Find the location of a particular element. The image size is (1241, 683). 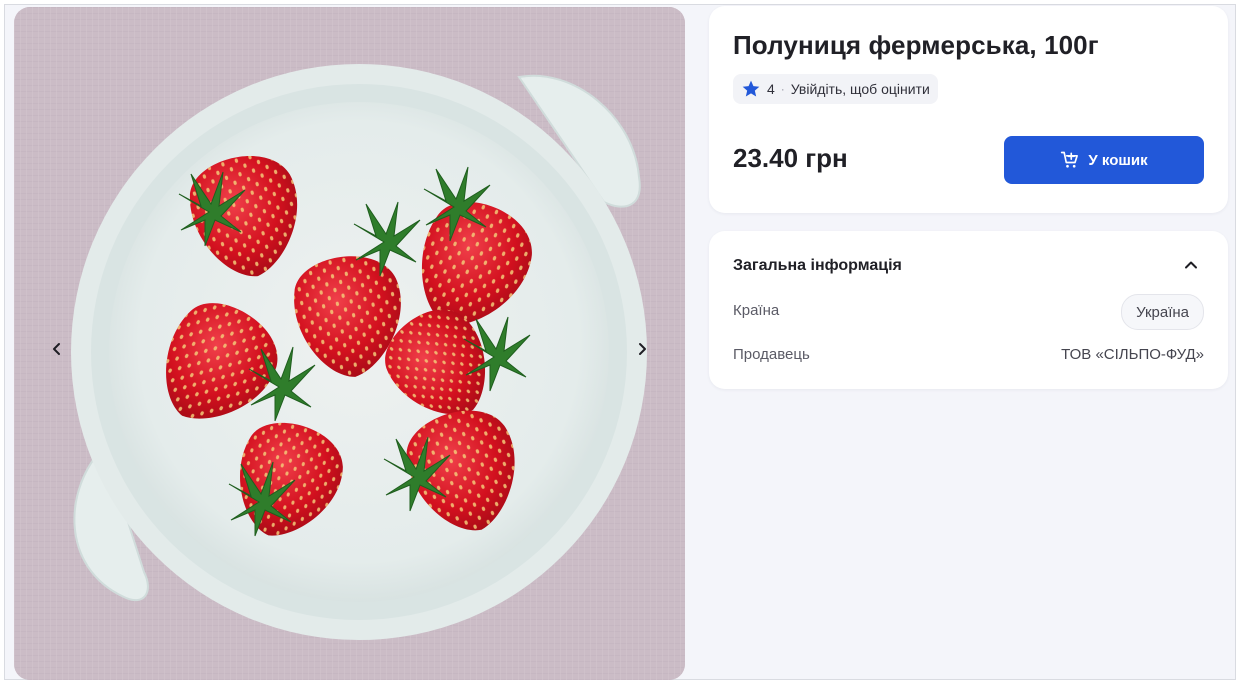

info-value-country-badge: Україна is located at coordinates (1162, 312).